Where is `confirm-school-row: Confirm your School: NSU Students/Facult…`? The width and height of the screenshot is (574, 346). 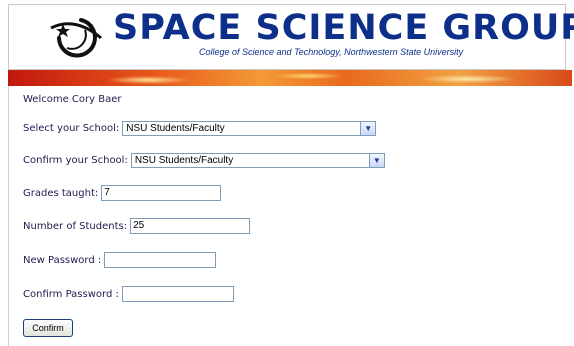
confirm-school-row: Confirm your School: NSU Students/Facult… is located at coordinates (204, 160).